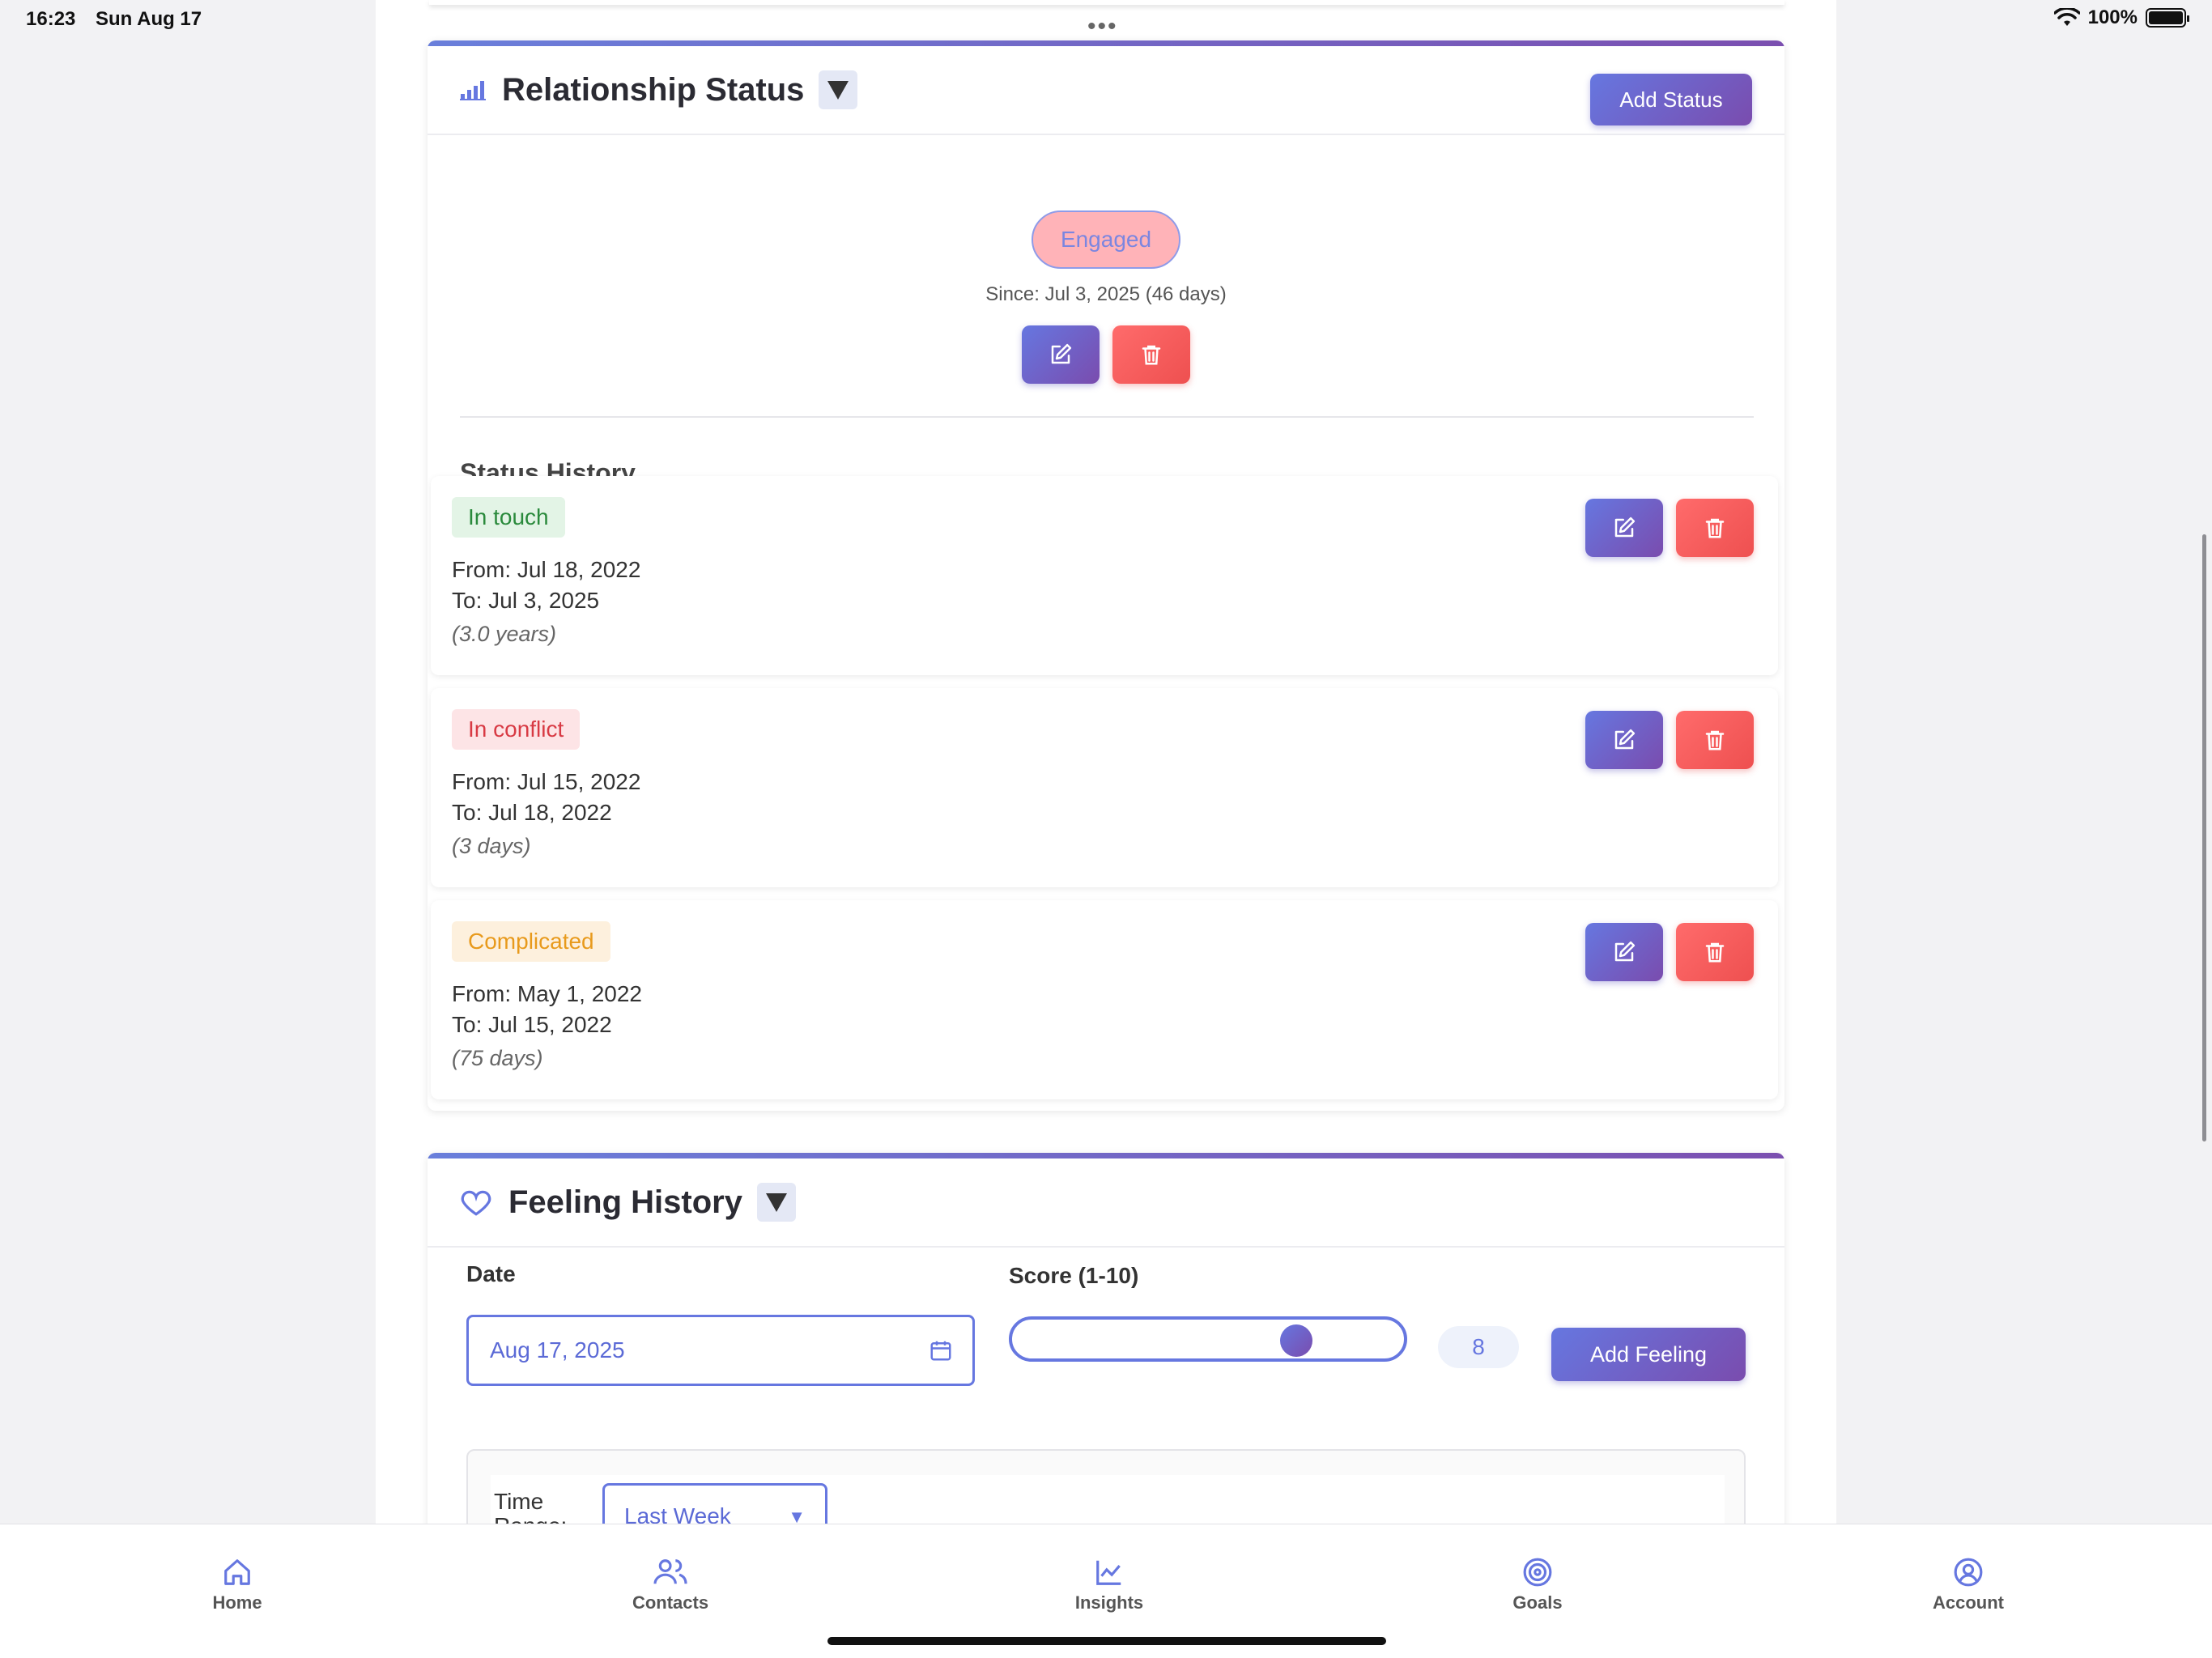  What do you see at coordinates (1106, 239) in the screenshot?
I see `current-status-badge: Engaged` at bounding box center [1106, 239].